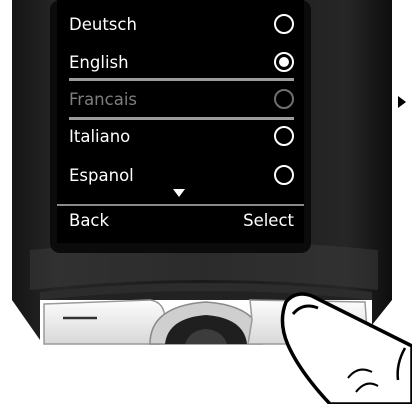 This screenshot has width=412, height=404. Describe the element at coordinates (180, 223) in the screenshot. I see `softkey-bar: Back Select` at that location.